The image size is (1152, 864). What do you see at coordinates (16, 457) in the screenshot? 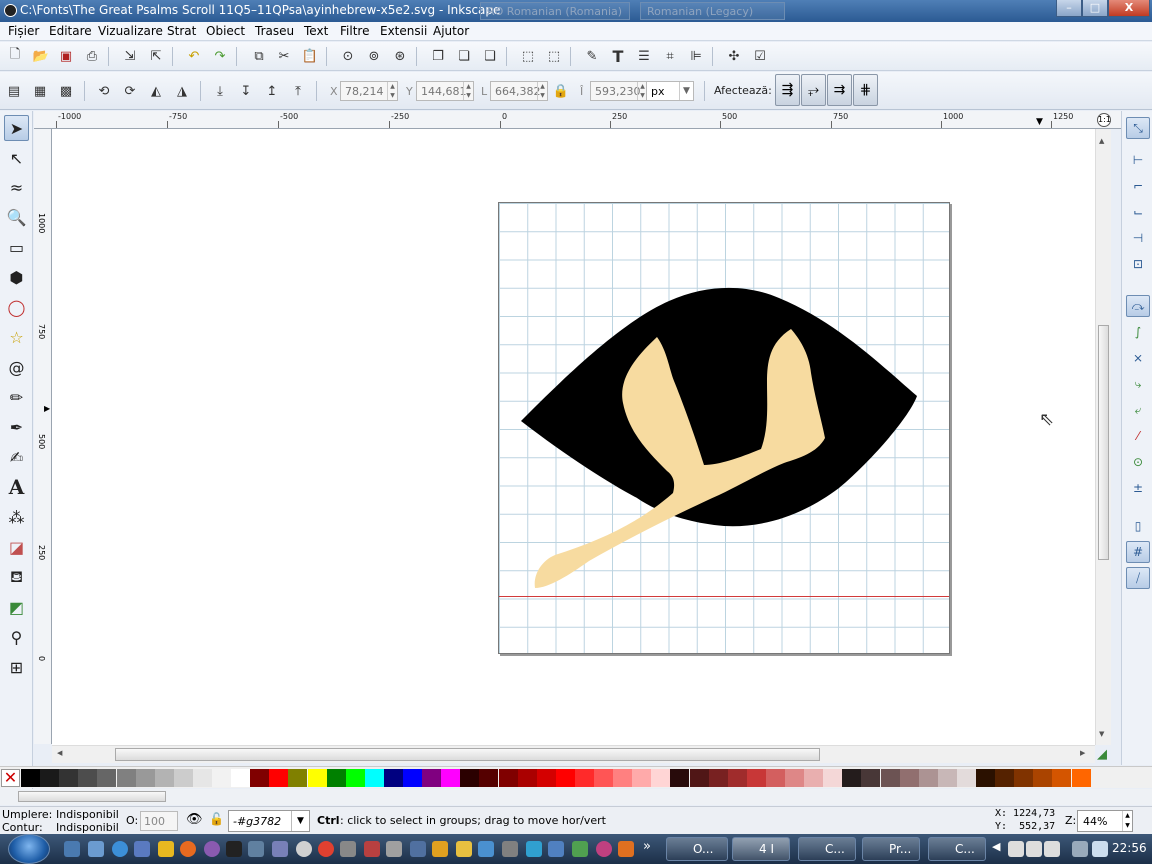
I see `calligraphy-tool-icon: ✍` at bounding box center [16, 457].